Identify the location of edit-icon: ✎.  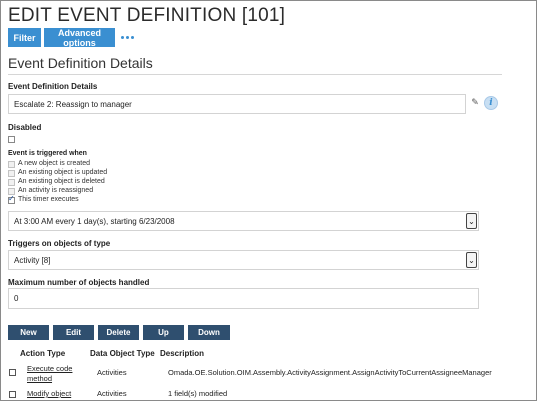
(475, 102).